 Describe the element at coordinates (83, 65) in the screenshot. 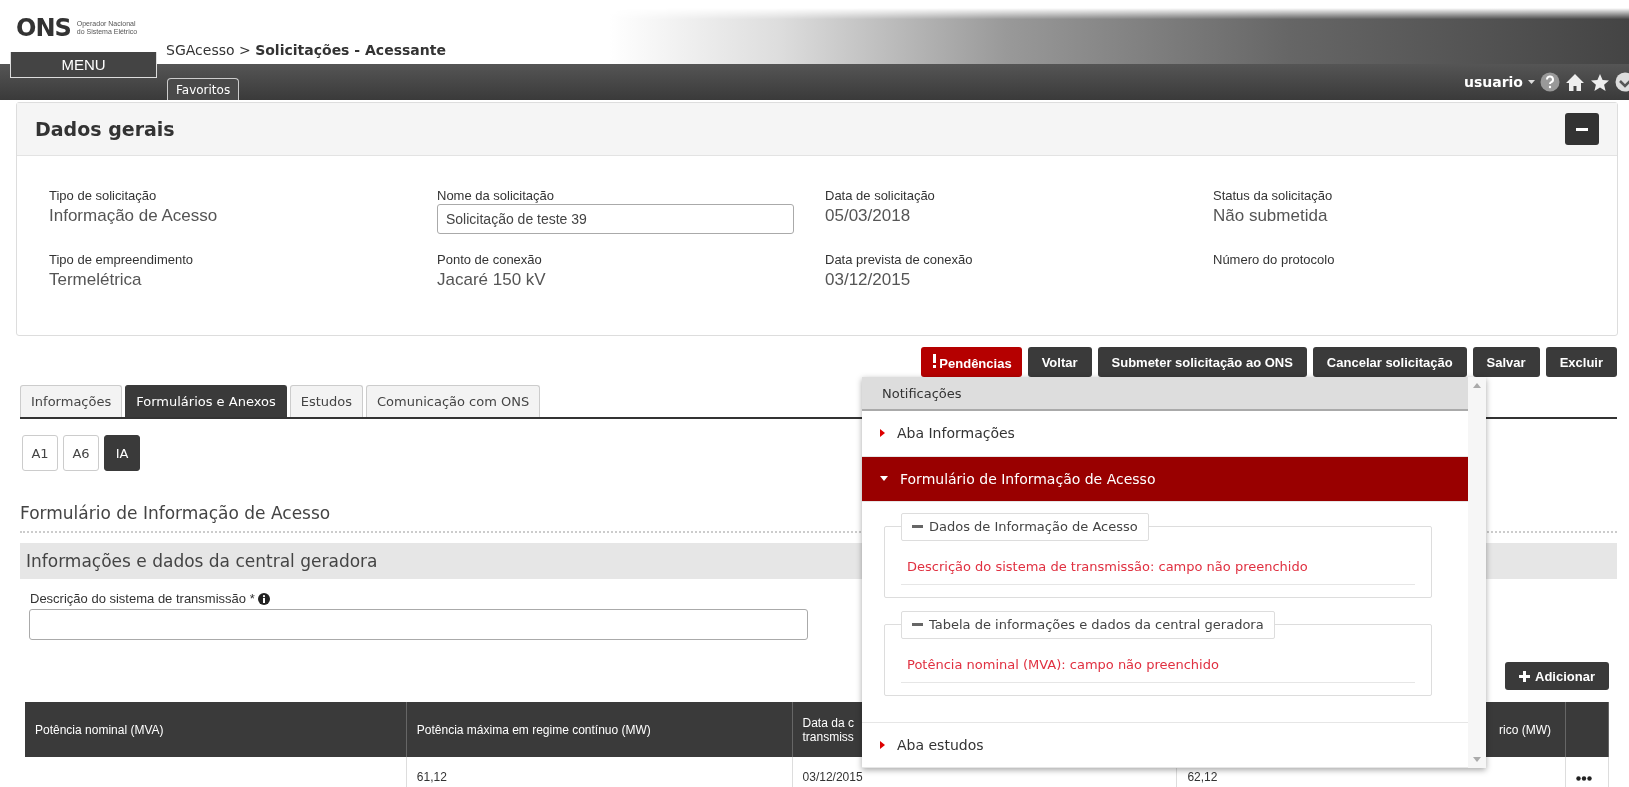

I see `menu-button: MENU` at that location.